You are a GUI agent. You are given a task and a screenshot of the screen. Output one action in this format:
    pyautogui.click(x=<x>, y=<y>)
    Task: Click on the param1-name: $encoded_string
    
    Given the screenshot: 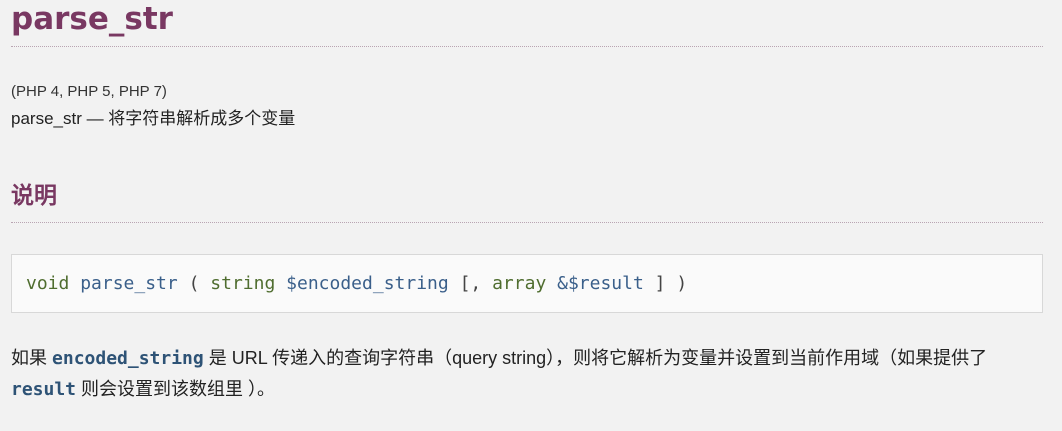 What is the action you would take?
    pyautogui.click(x=367, y=283)
    